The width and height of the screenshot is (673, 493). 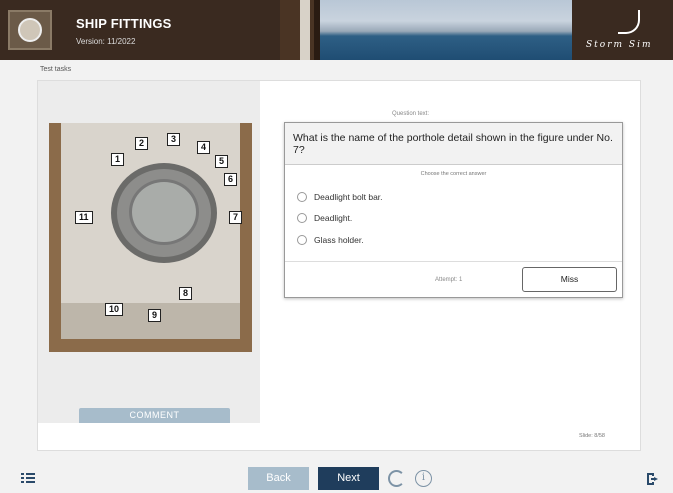 I want to click on back-button: Back, so click(x=278, y=478).